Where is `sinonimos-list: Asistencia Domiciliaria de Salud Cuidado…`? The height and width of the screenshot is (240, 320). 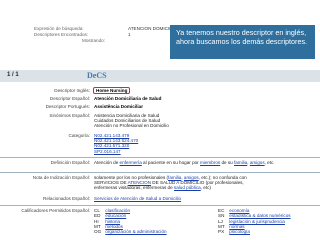
sinonimos-list: Asistencia Domiciliaria de Salud Cuidado… is located at coordinates (131, 121).